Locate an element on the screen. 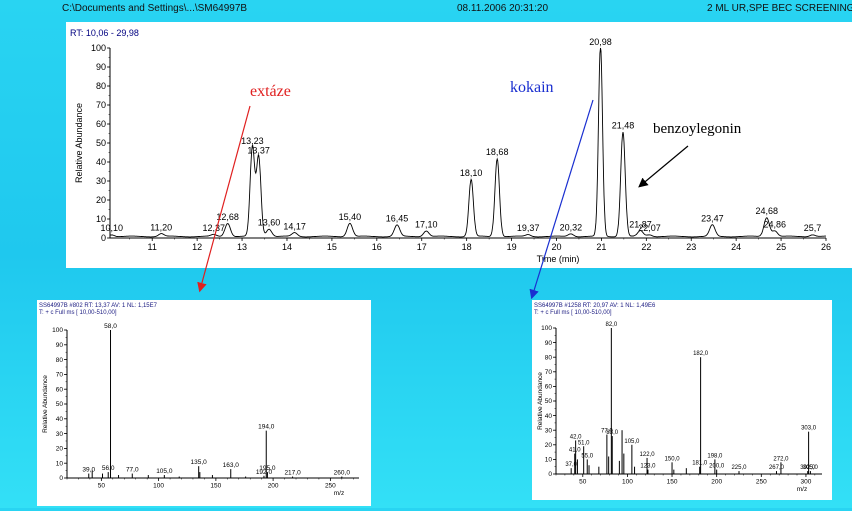 This screenshot has width=852, height=511. x-axis-label: Time (min) is located at coordinates (558, 259).